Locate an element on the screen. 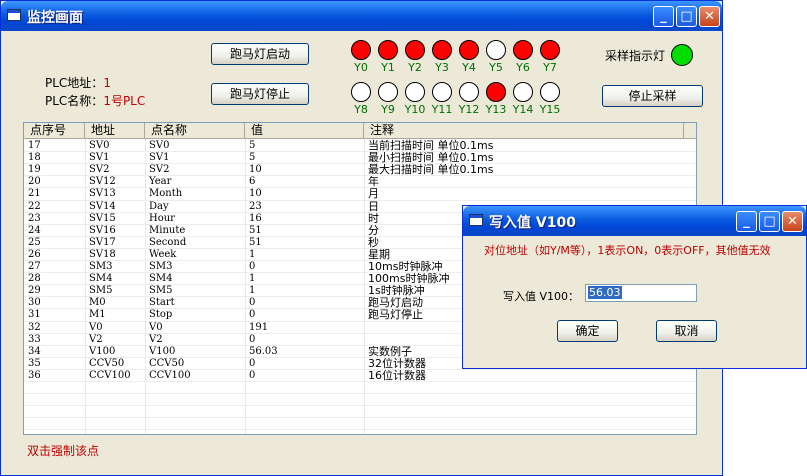  cancel-button: 取消 is located at coordinates (686, 331).